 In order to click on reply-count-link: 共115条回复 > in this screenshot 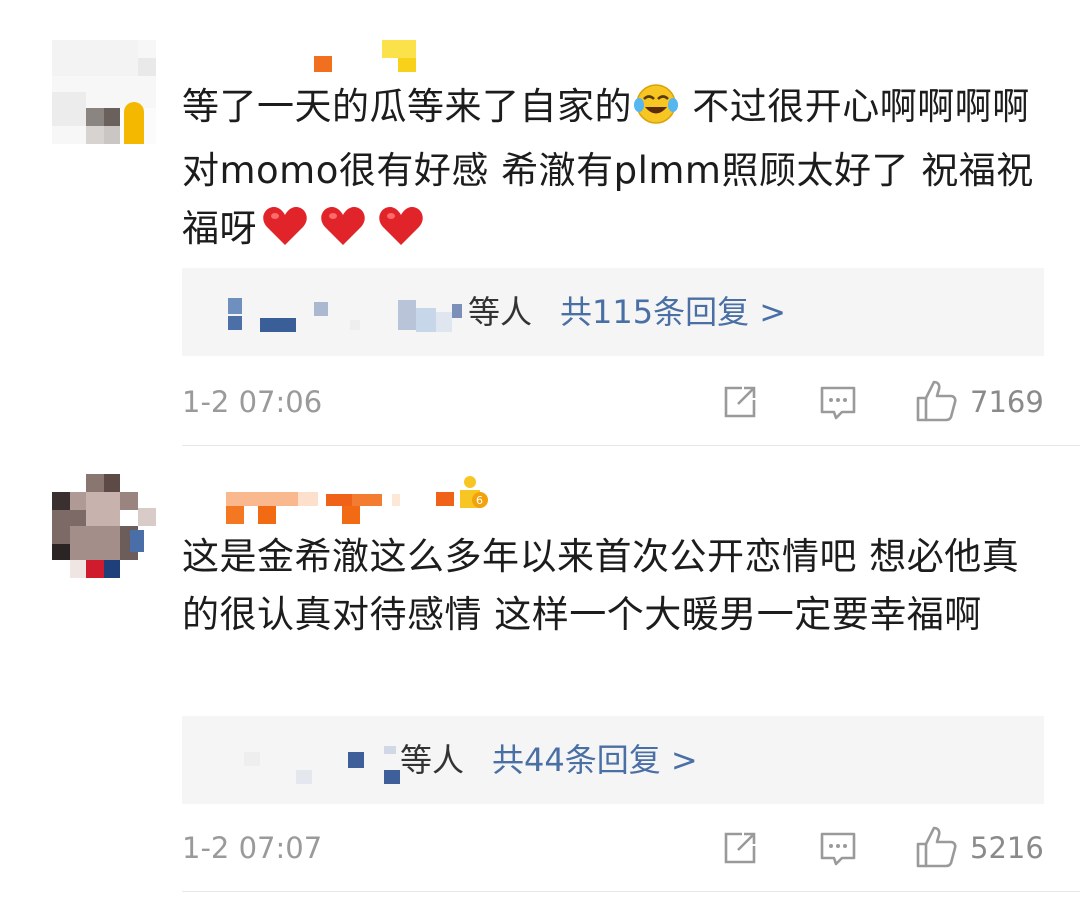, I will do `click(673, 312)`.